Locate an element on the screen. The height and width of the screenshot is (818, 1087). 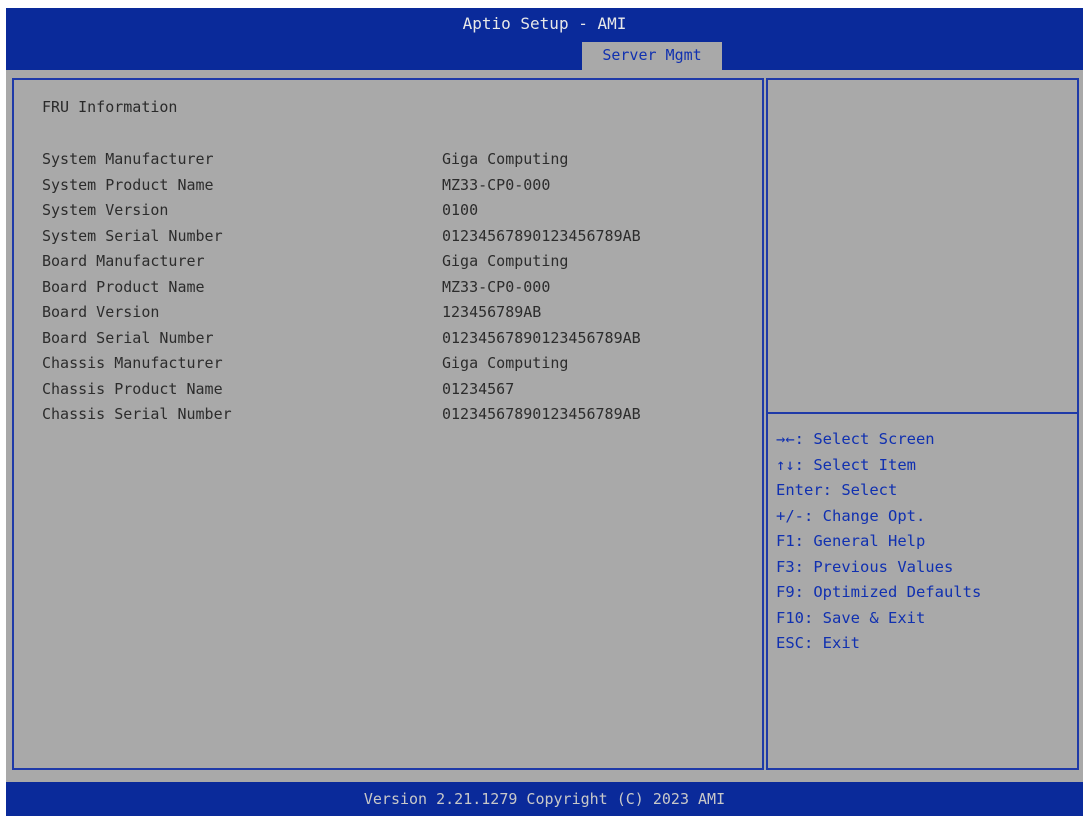
fru-label: System Product Name is located at coordinates (128, 184).